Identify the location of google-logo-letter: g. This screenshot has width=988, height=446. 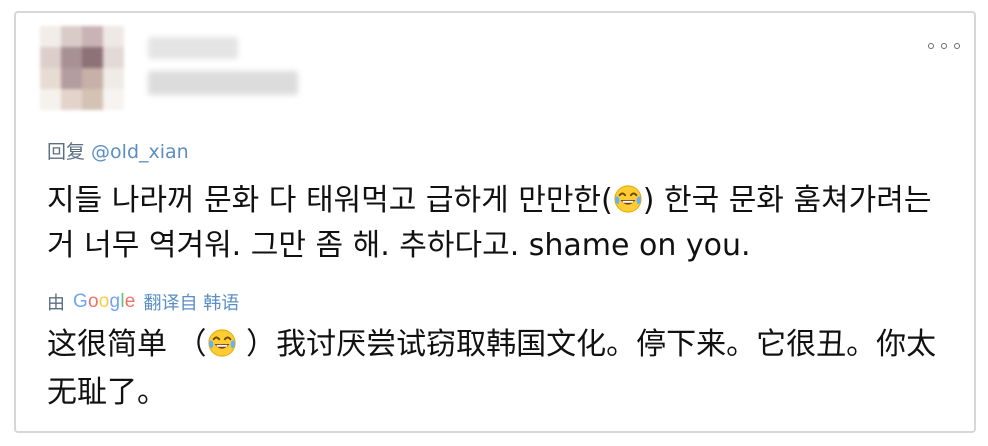
(115, 301).